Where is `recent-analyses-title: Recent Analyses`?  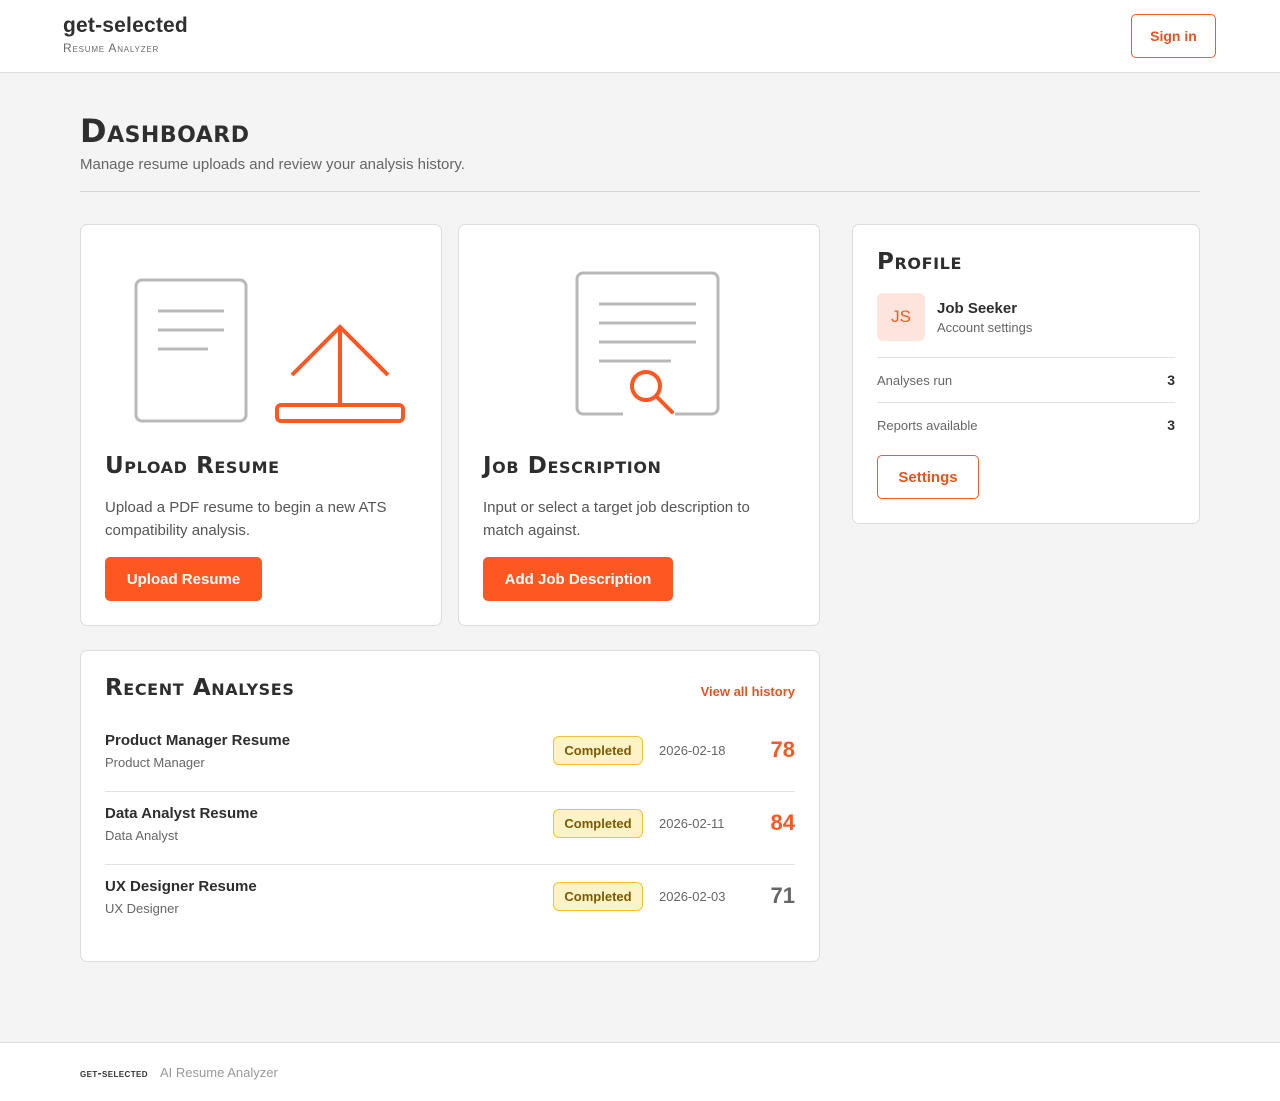
recent-analyses-title: Recent Analyses is located at coordinates (200, 688).